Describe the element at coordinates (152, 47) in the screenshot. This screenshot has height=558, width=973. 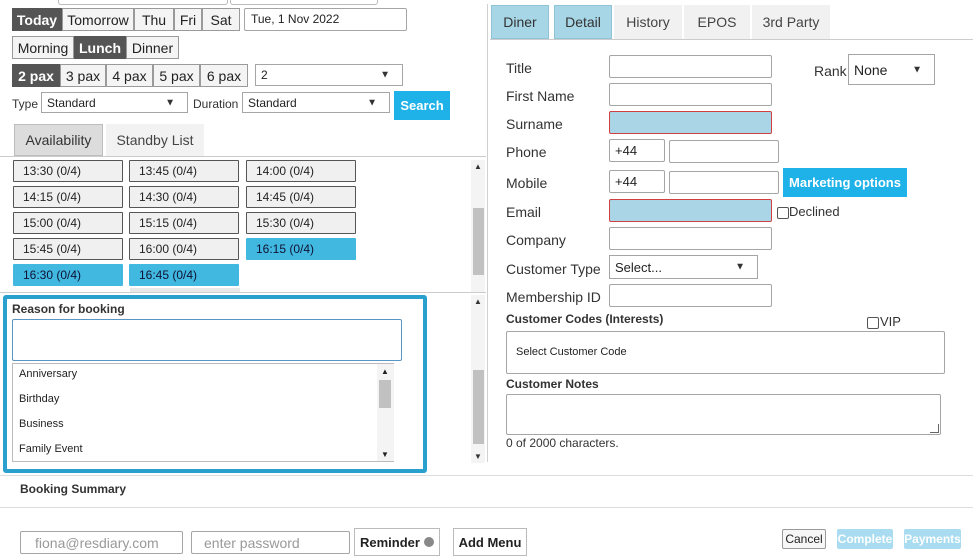
I see `dinner-button: Dinner` at that location.